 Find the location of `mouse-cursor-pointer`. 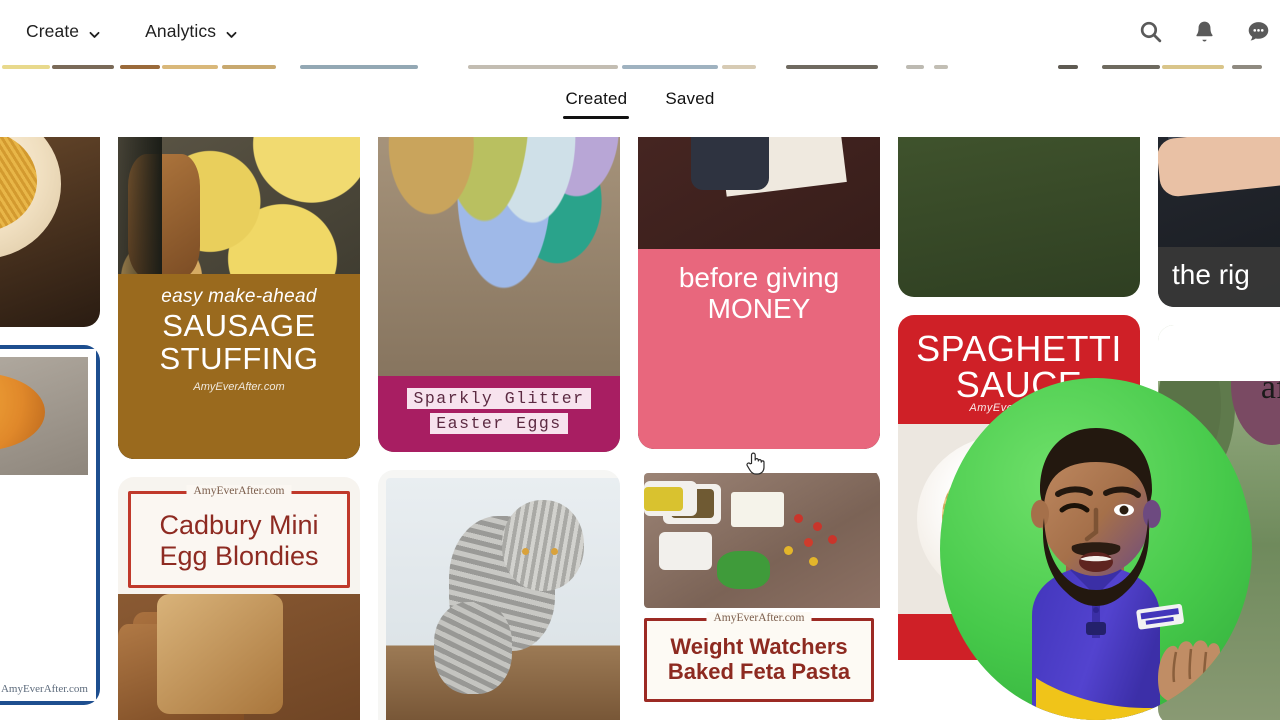

mouse-cursor-pointer is located at coordinates (755, 463).